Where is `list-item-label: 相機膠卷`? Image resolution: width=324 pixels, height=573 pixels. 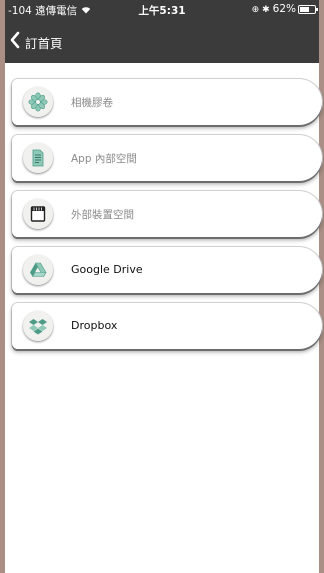
list-item-label: 相機膠卷 is located at coordinates (92, 103).